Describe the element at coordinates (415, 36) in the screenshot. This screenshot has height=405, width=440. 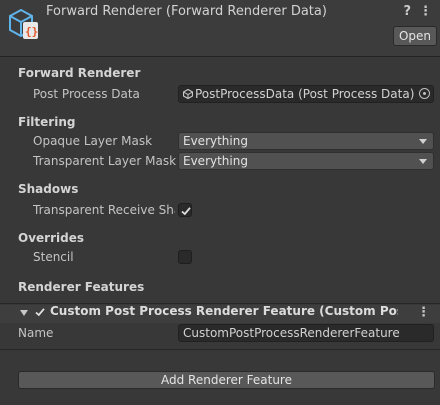
I see `open-button: Open` at that location.